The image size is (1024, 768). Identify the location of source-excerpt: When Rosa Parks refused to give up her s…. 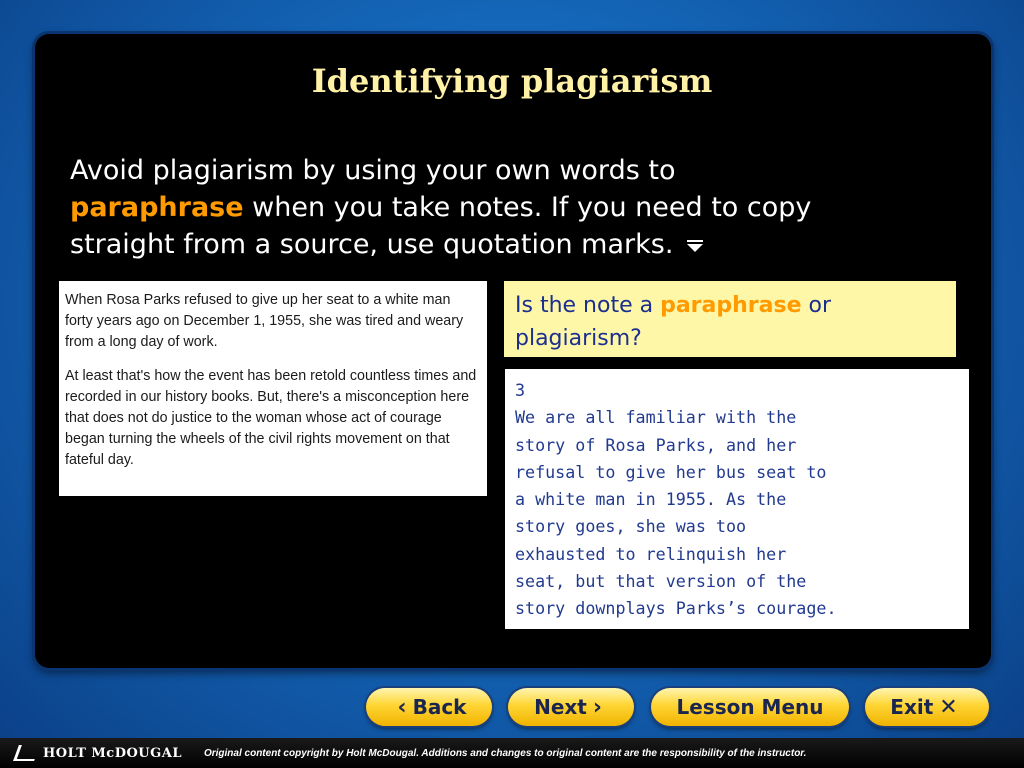
(273, 388).